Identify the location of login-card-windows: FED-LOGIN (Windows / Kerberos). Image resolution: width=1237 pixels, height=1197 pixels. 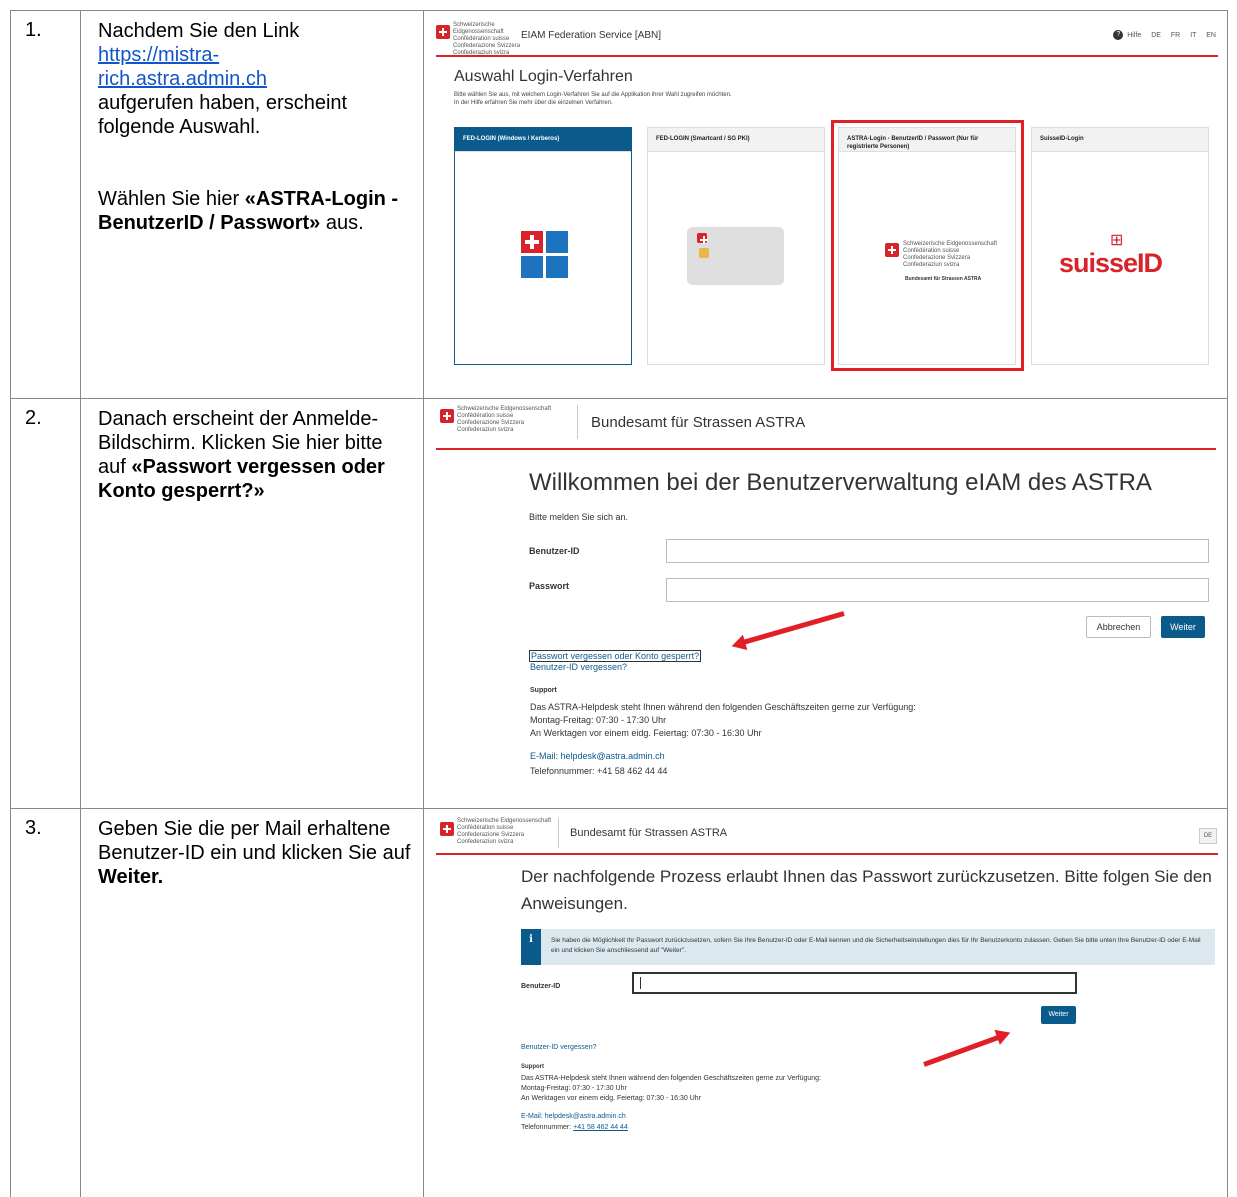
(543, 246).